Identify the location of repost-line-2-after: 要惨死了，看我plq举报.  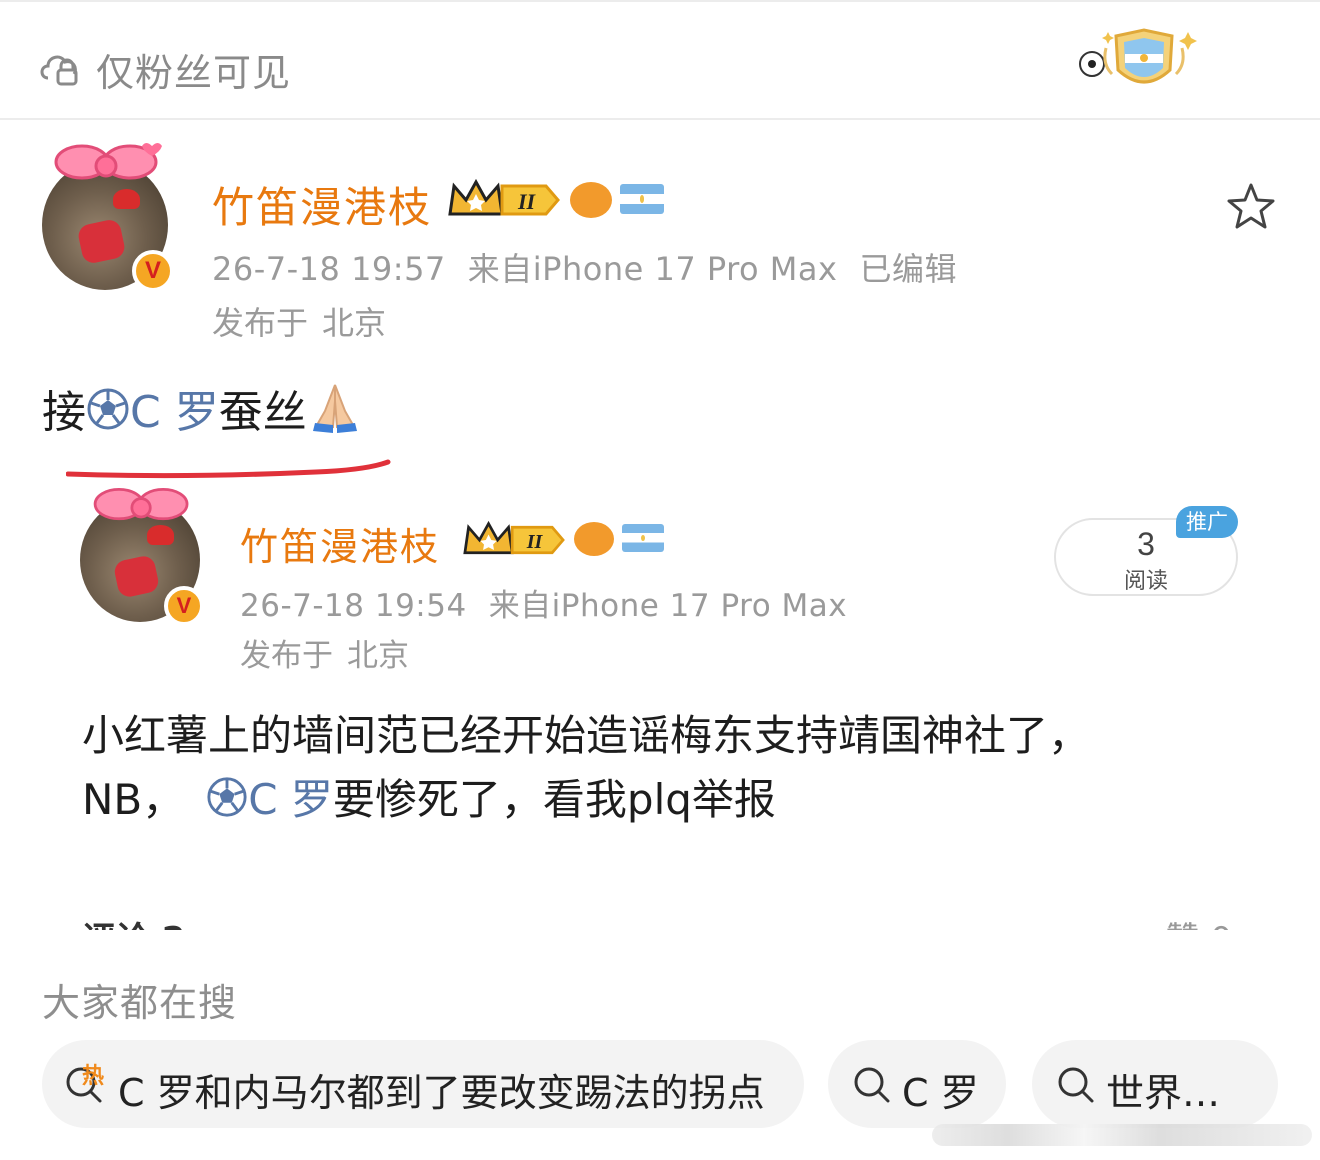
(554, 799).